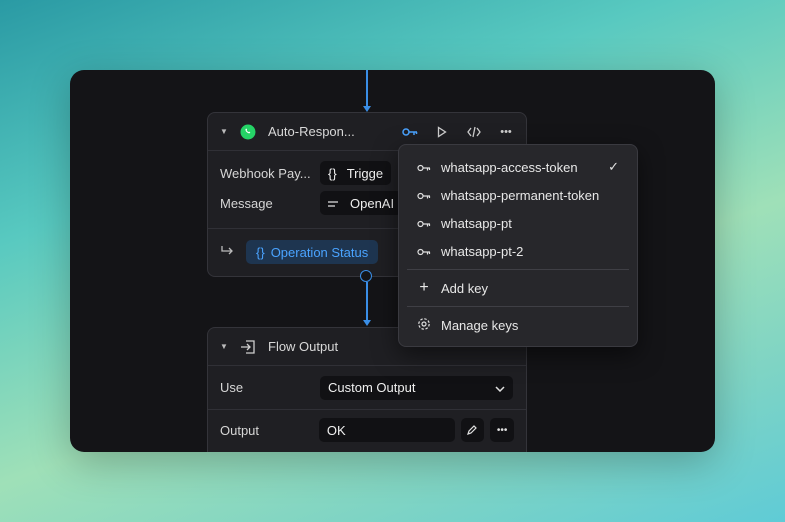 The width and height of the screenshot is (785, 522). Describe the element at coordinates (482, 251) in the screenshot. I see `key-label: whatsapp-pt-2` at that location.